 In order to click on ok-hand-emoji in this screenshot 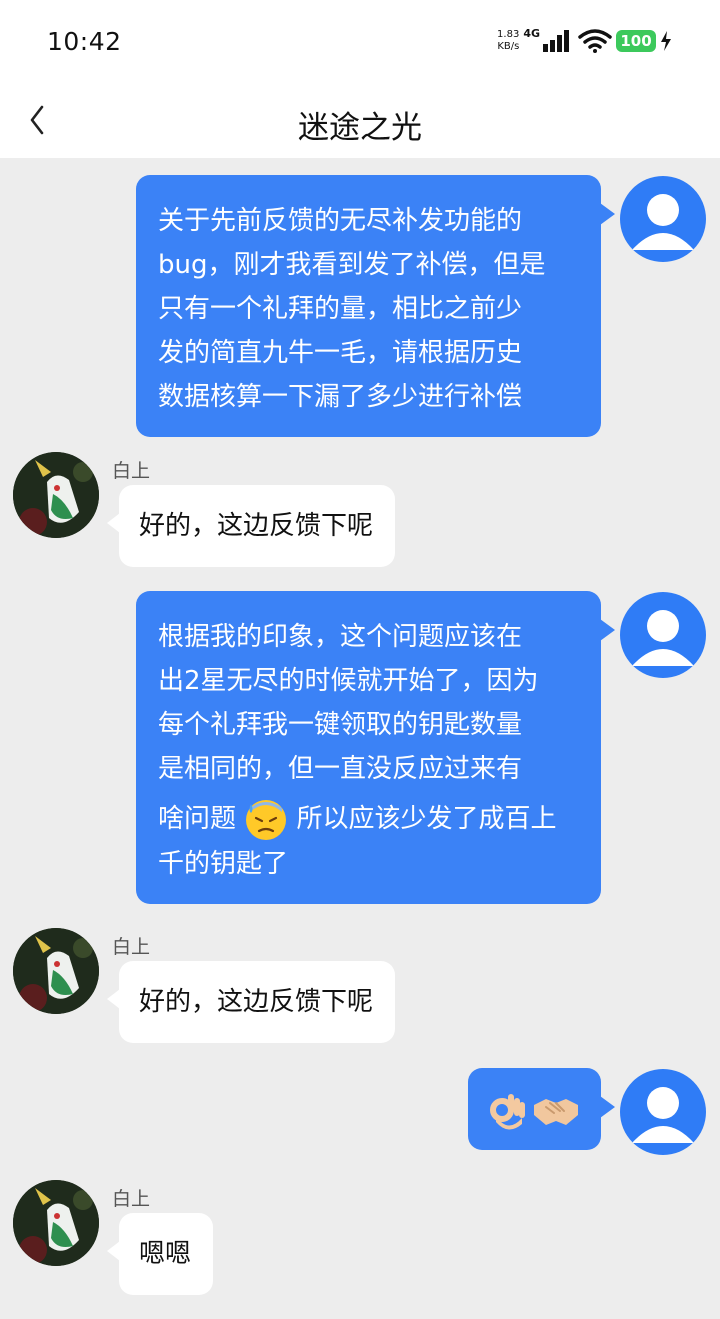, I will do `click(507, 1112)`.